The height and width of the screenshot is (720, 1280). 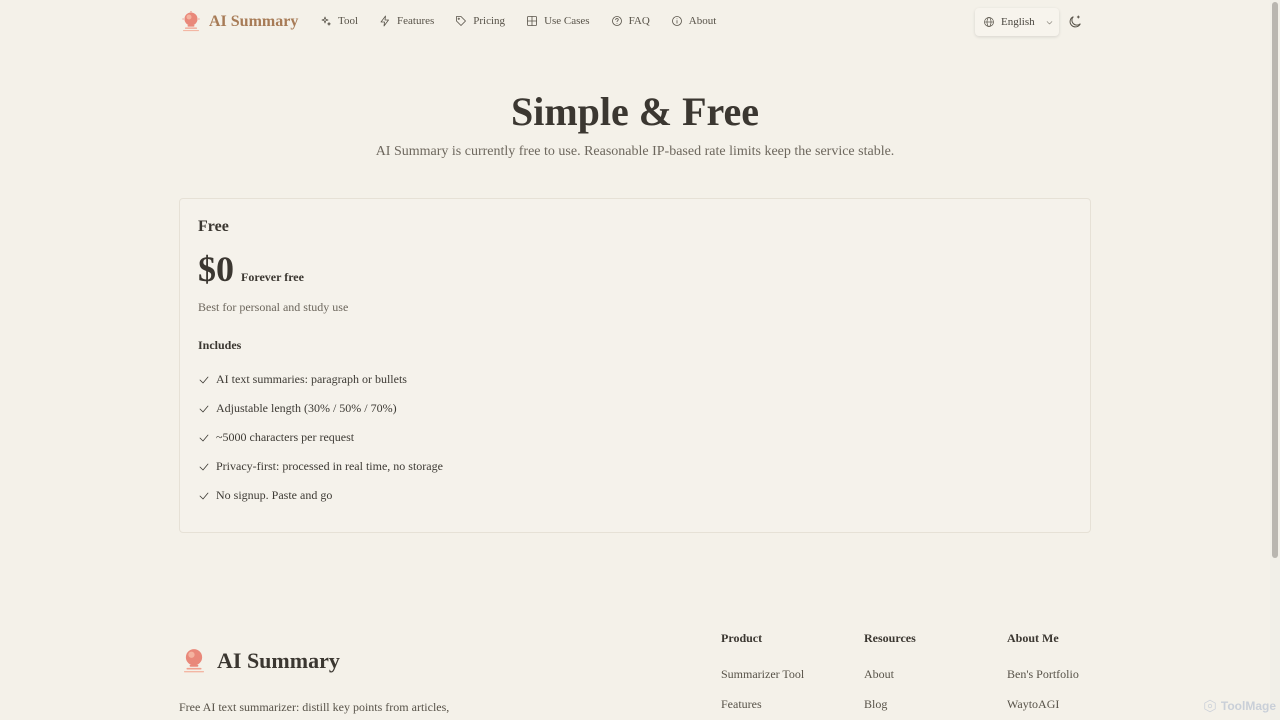 I want to click on grid-icon, so click(x=532, y=21).